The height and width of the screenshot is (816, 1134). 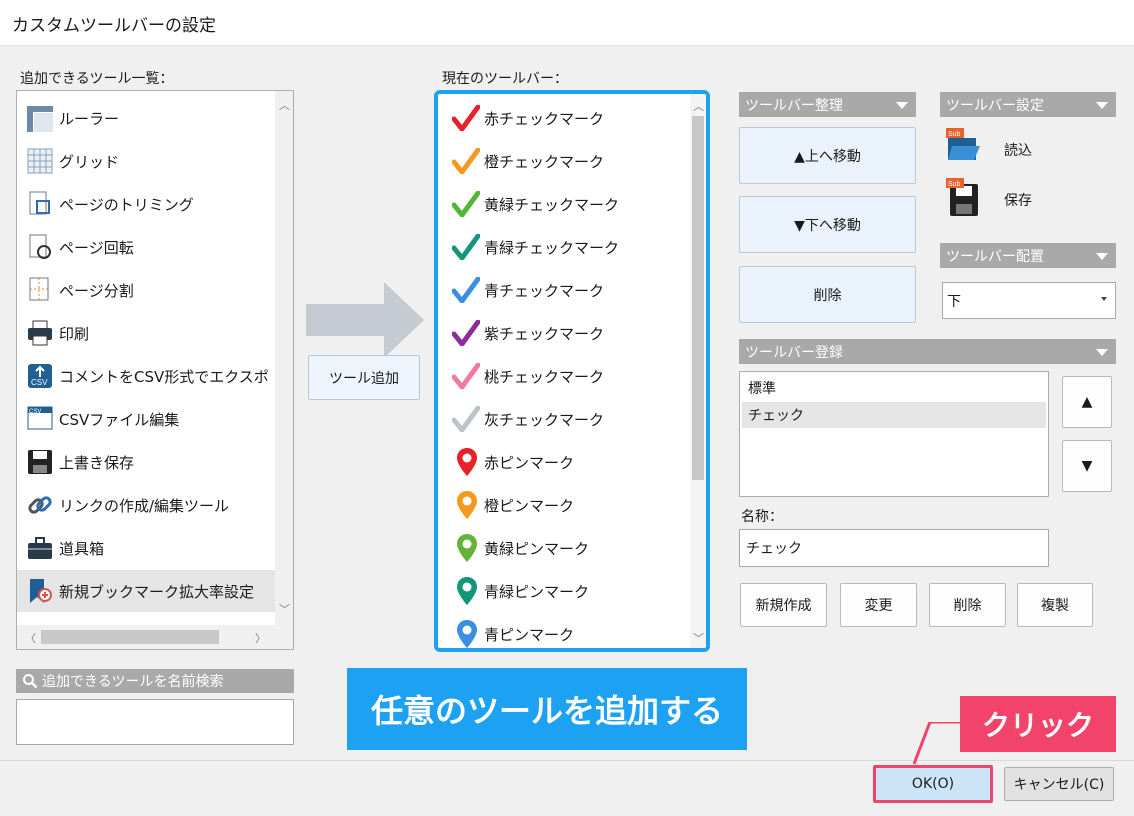 What do you see at coordinates (794, 105) in the screenshot?
I see `organize-header-label: ツールバー整理` at bounding box center [794, 105].